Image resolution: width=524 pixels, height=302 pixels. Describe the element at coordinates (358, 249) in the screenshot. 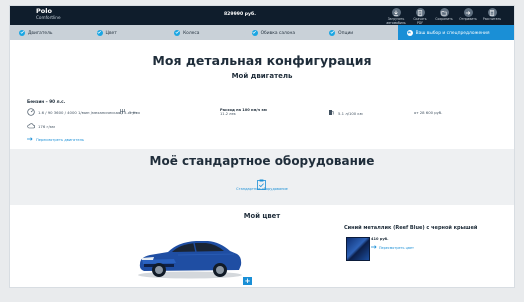

I see `color-swatch` at that location.